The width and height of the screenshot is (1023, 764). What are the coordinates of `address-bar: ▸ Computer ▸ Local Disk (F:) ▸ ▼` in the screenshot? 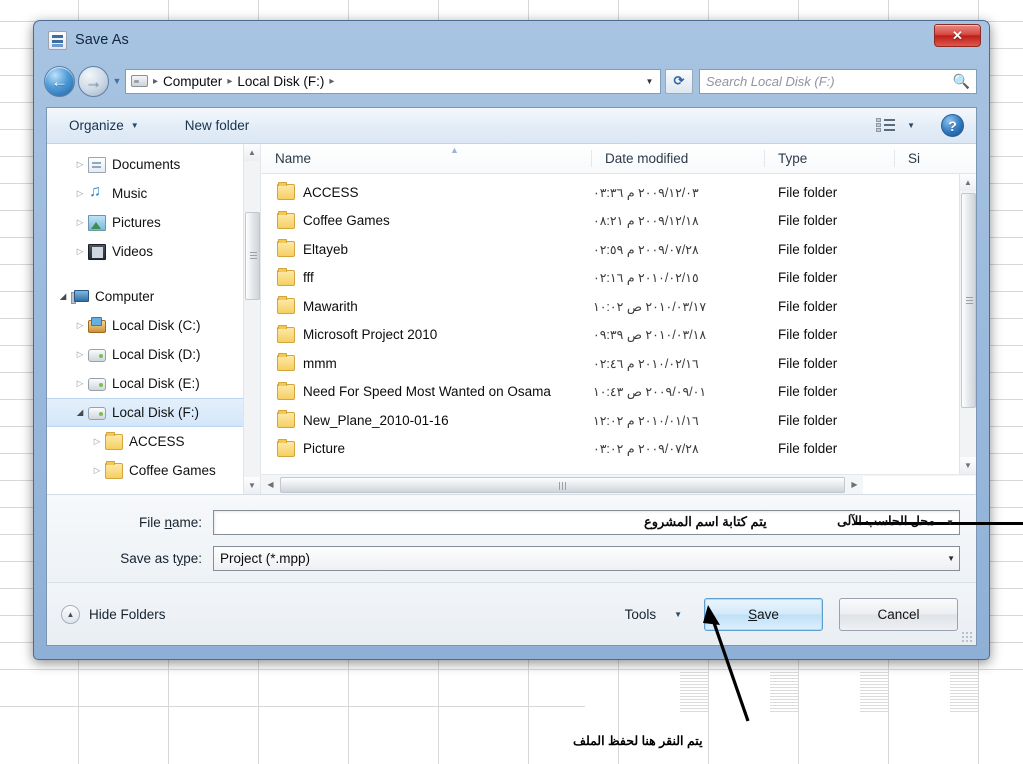 It's located at (393, 81).